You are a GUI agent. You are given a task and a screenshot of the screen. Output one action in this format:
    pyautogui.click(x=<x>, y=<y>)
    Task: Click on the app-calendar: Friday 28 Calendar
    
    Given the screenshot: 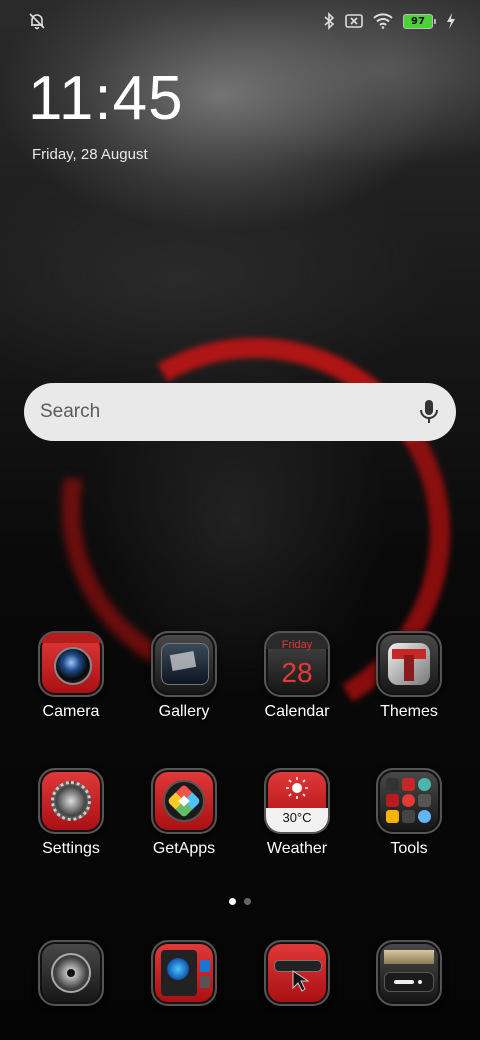 What is the action you would take?
    pyautogui.click(x=297, y=676)
    